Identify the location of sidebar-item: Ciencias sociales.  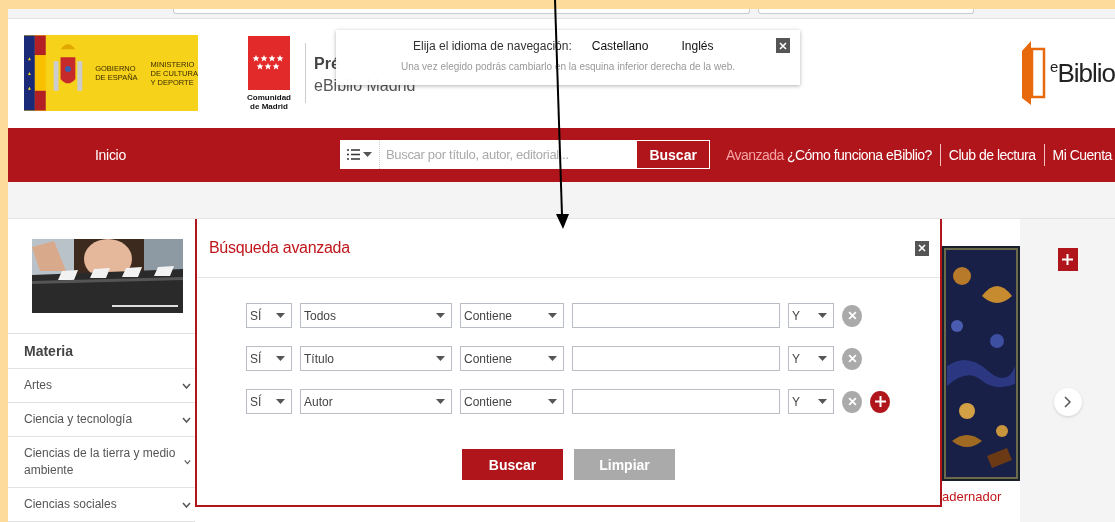
(101, 505).